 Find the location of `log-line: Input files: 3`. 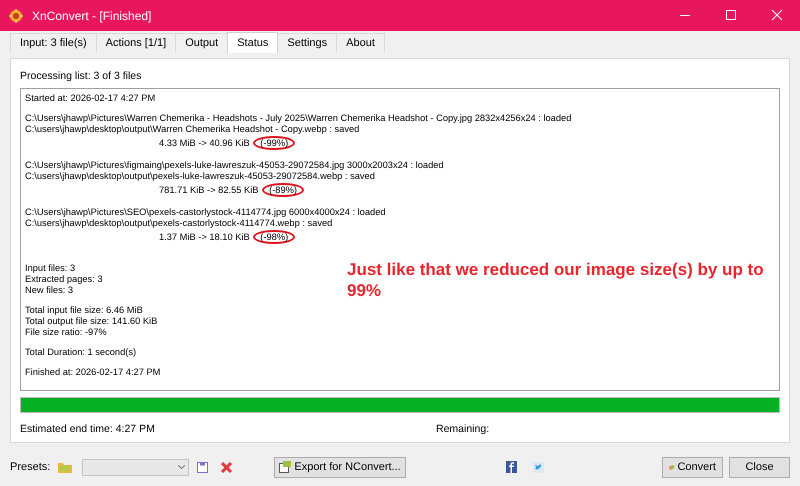

log-line: Input files: 3 is located at coordinates (50, 268).